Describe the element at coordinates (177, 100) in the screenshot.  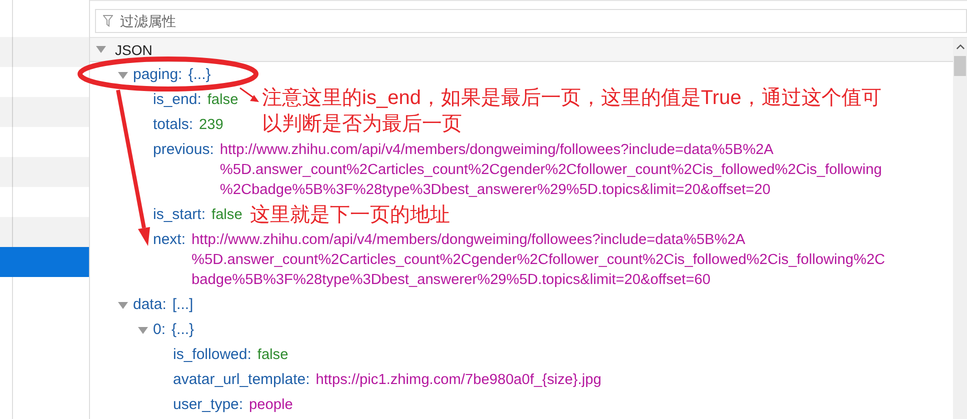
I see `key-label: is_end:` at that location.